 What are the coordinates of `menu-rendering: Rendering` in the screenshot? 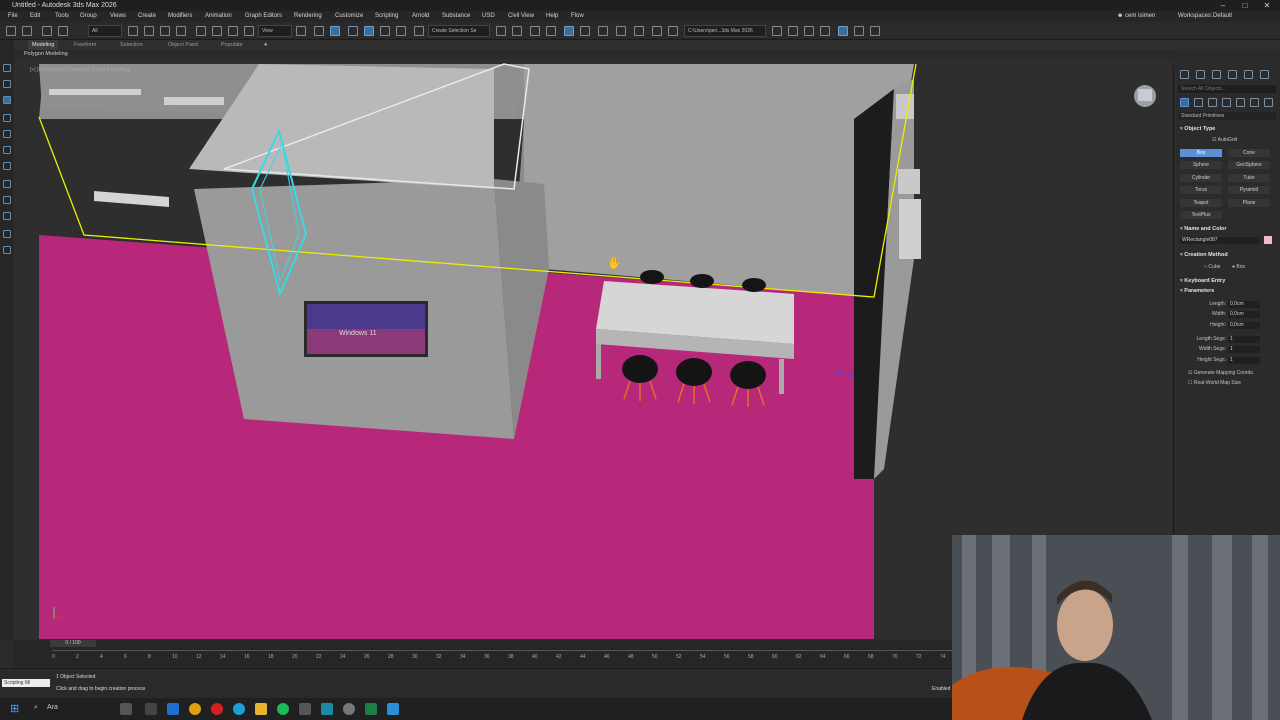 It's located at (308, 16).